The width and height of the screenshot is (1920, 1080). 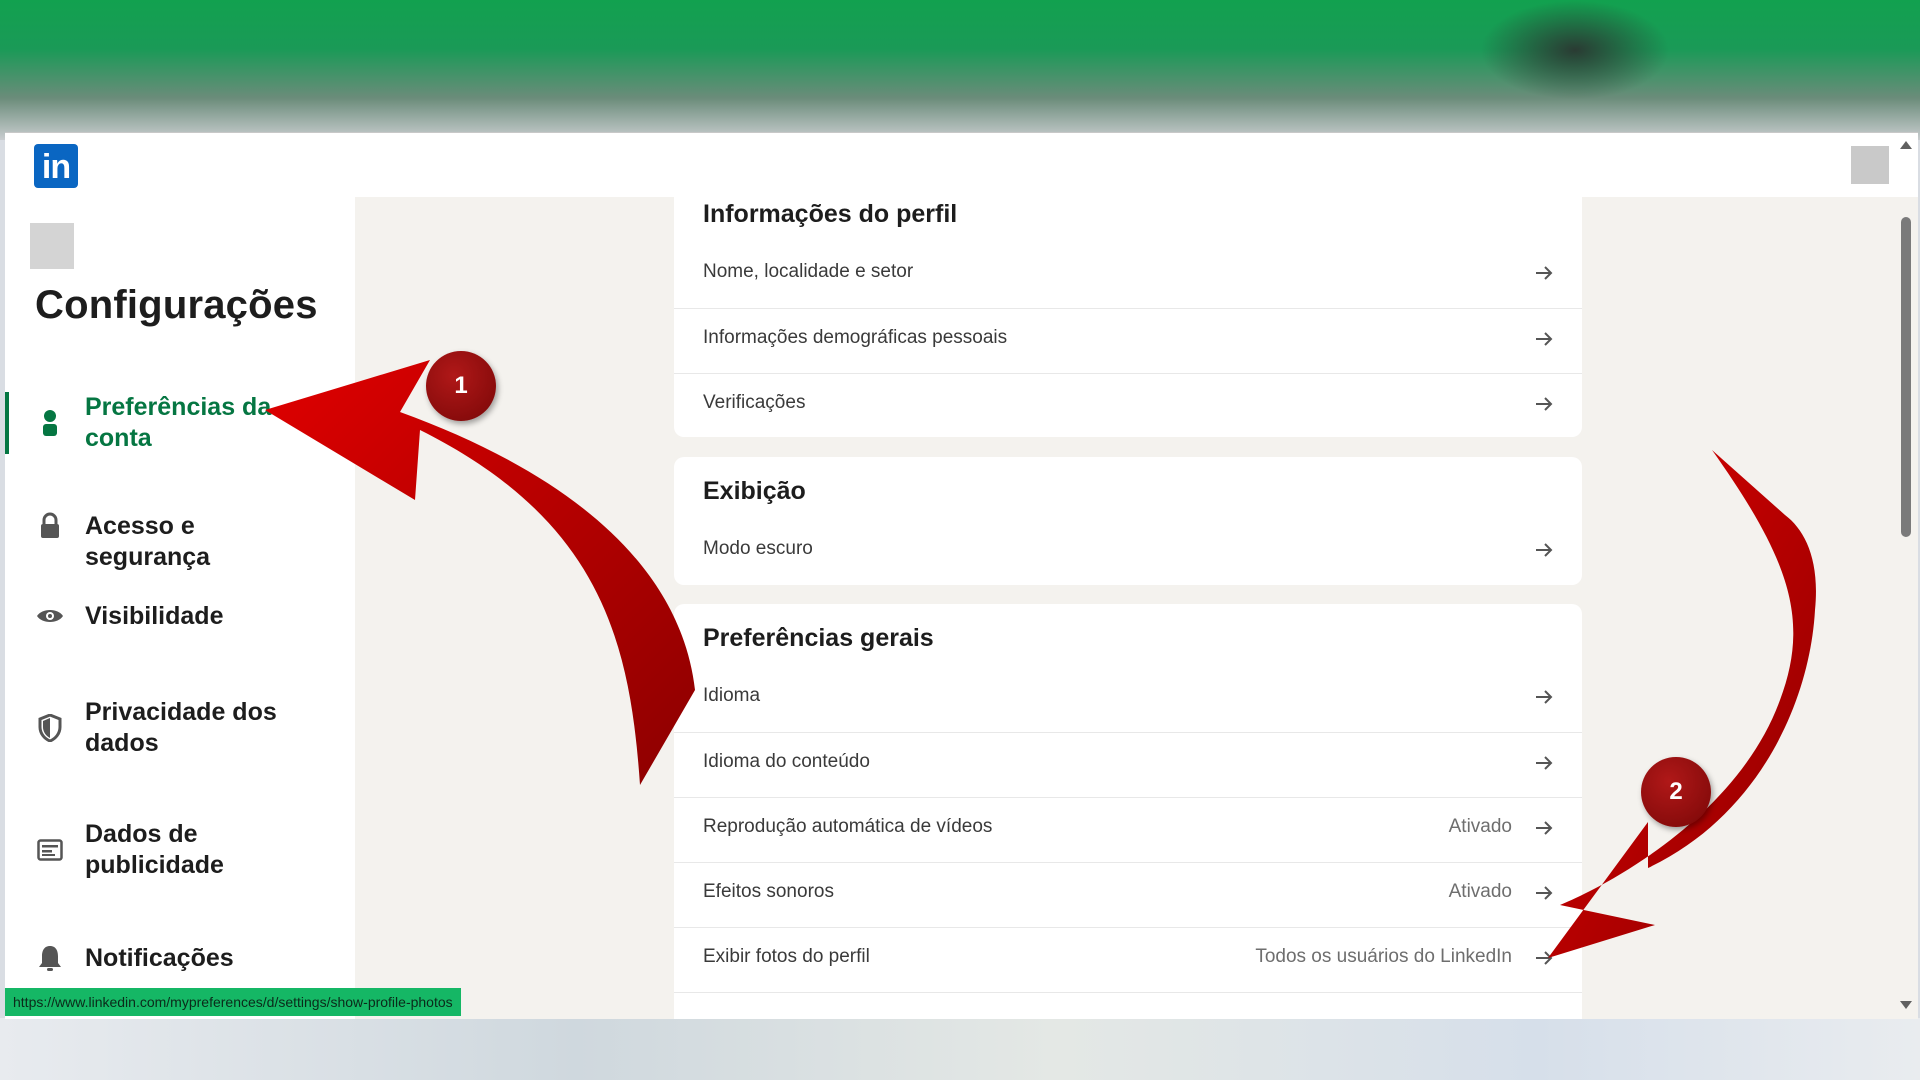 I want to click on settings-row-modo-escuro: Modo escuro, so click(x=1128, y=552).